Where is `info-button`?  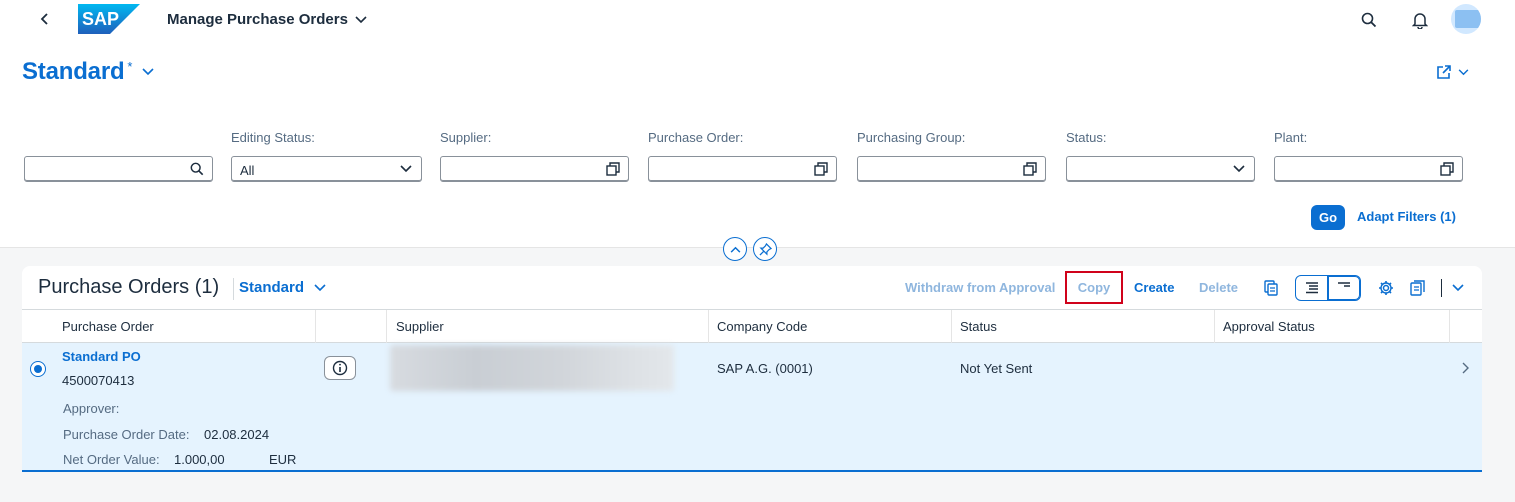
info-button is located at coordinates (340, 368).